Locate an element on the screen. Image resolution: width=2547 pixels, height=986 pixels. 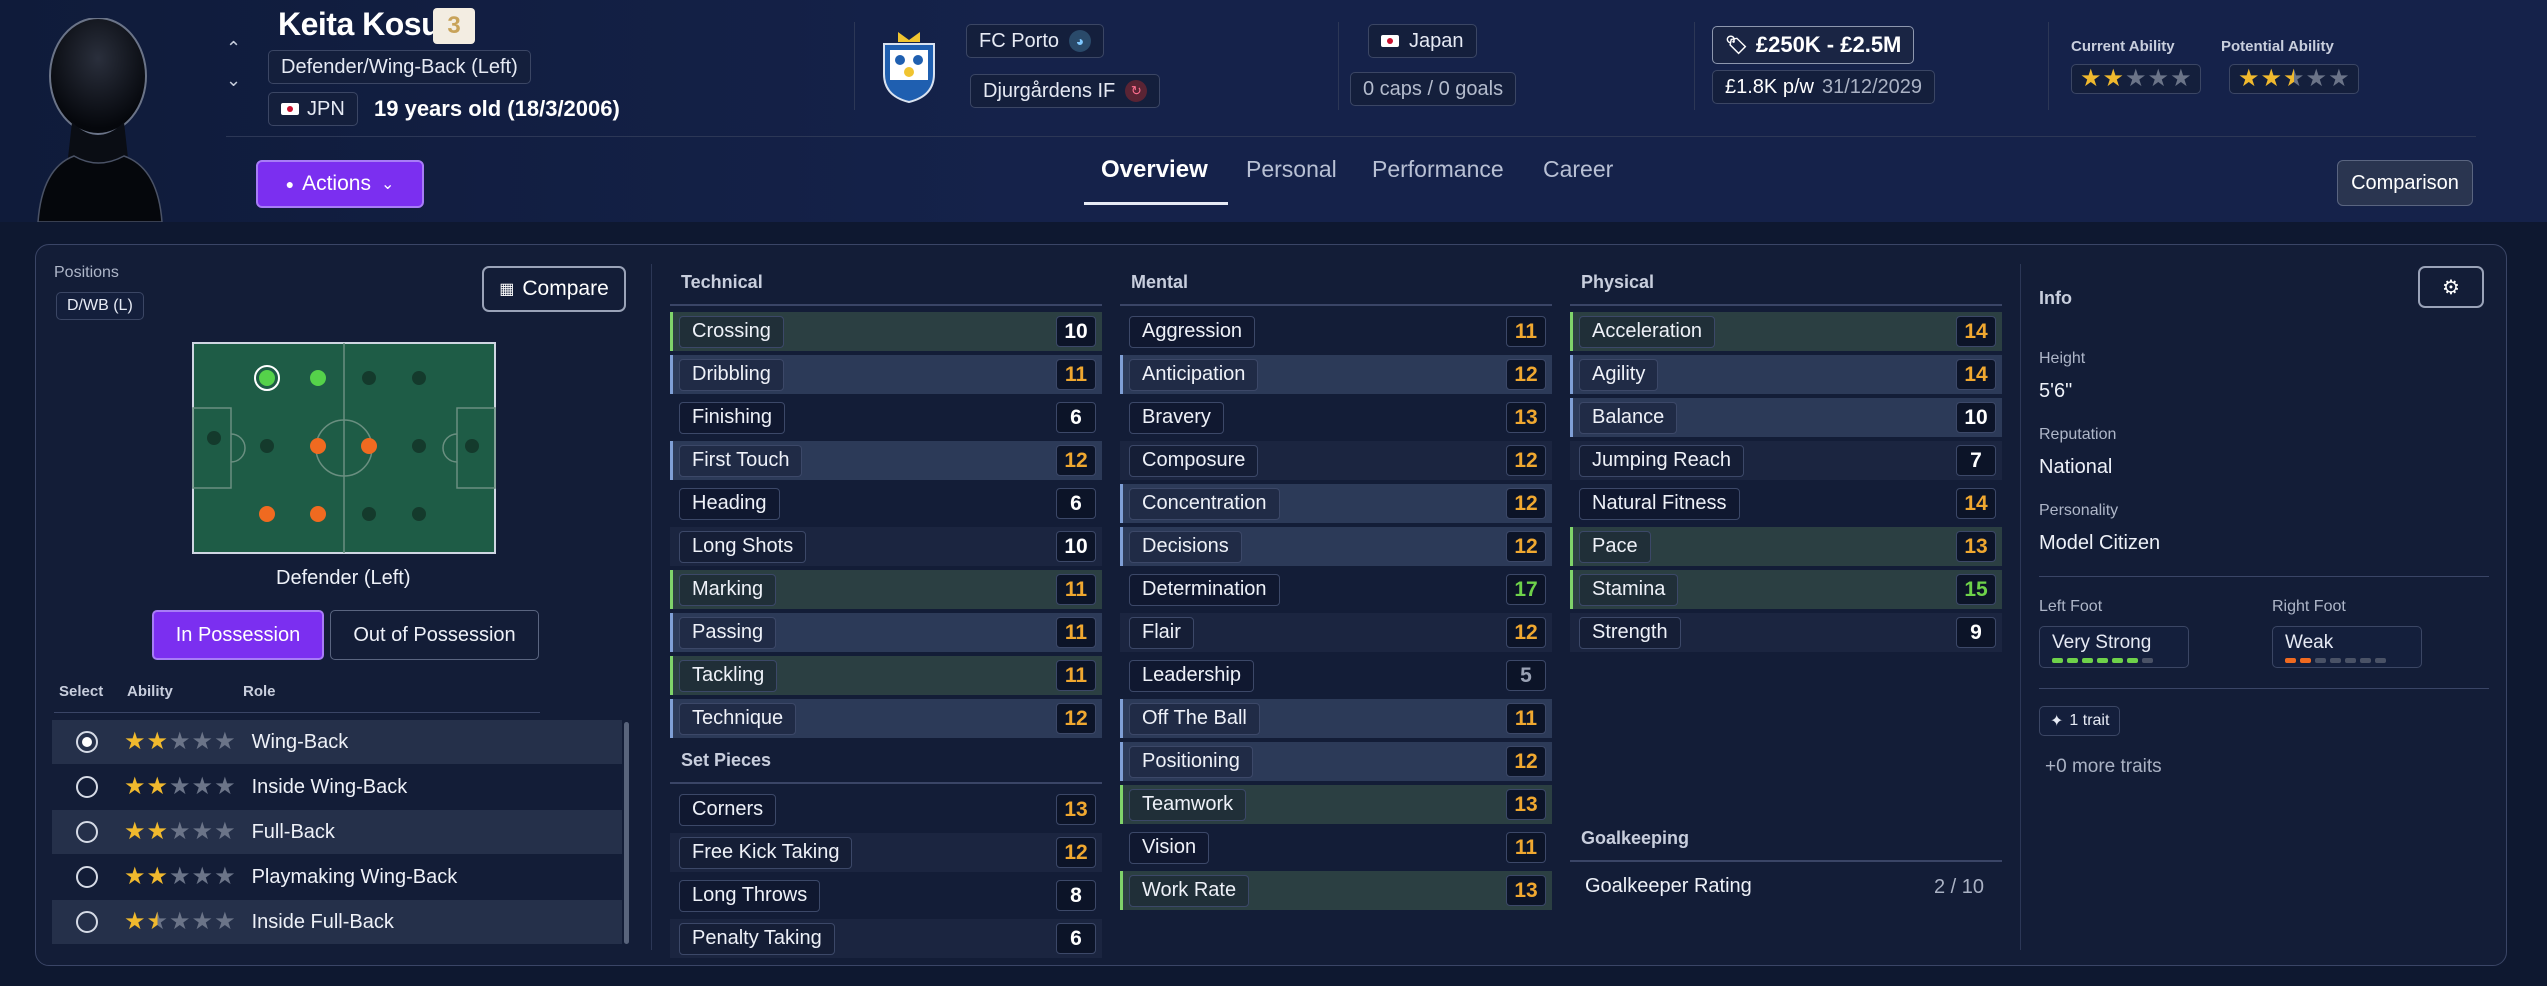
attribute-row: Penalty Taking 6 is located at coordinates (886, 938).